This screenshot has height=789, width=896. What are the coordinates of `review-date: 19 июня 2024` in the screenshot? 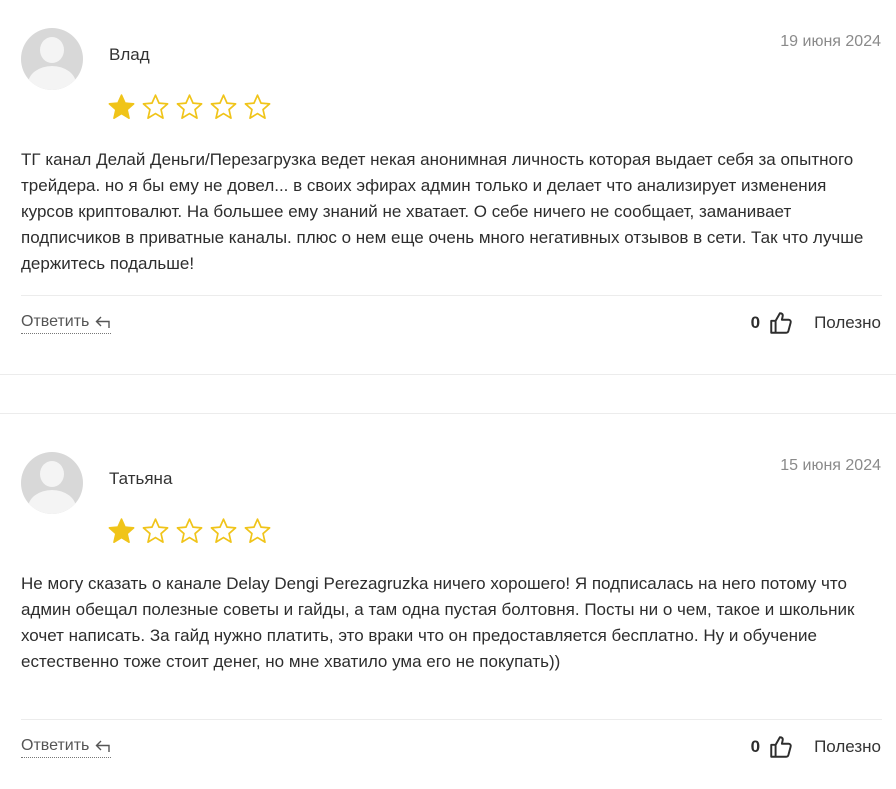 It's located at (830, 41).